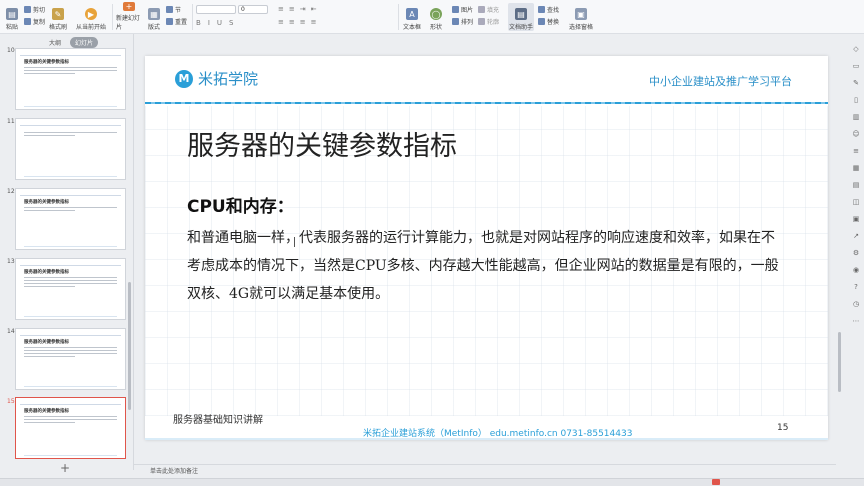  What do you see at coordinates (412, 14) in the screenshot?
I see `textbox-icon: A` at bounding box center [412, 14].